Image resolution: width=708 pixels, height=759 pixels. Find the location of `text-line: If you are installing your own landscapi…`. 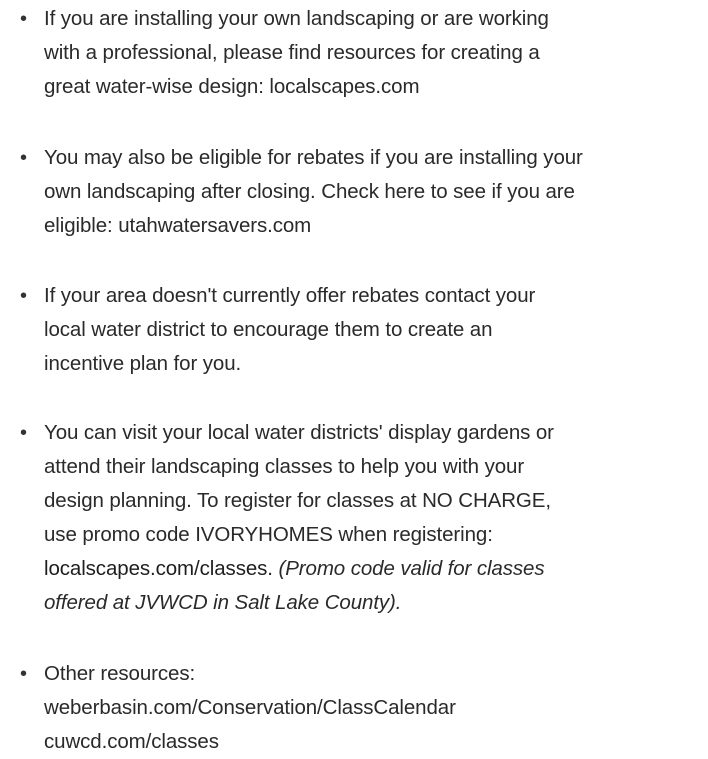

text-line: If you are installing your own landscapi… is located at coordinates (296, 18).